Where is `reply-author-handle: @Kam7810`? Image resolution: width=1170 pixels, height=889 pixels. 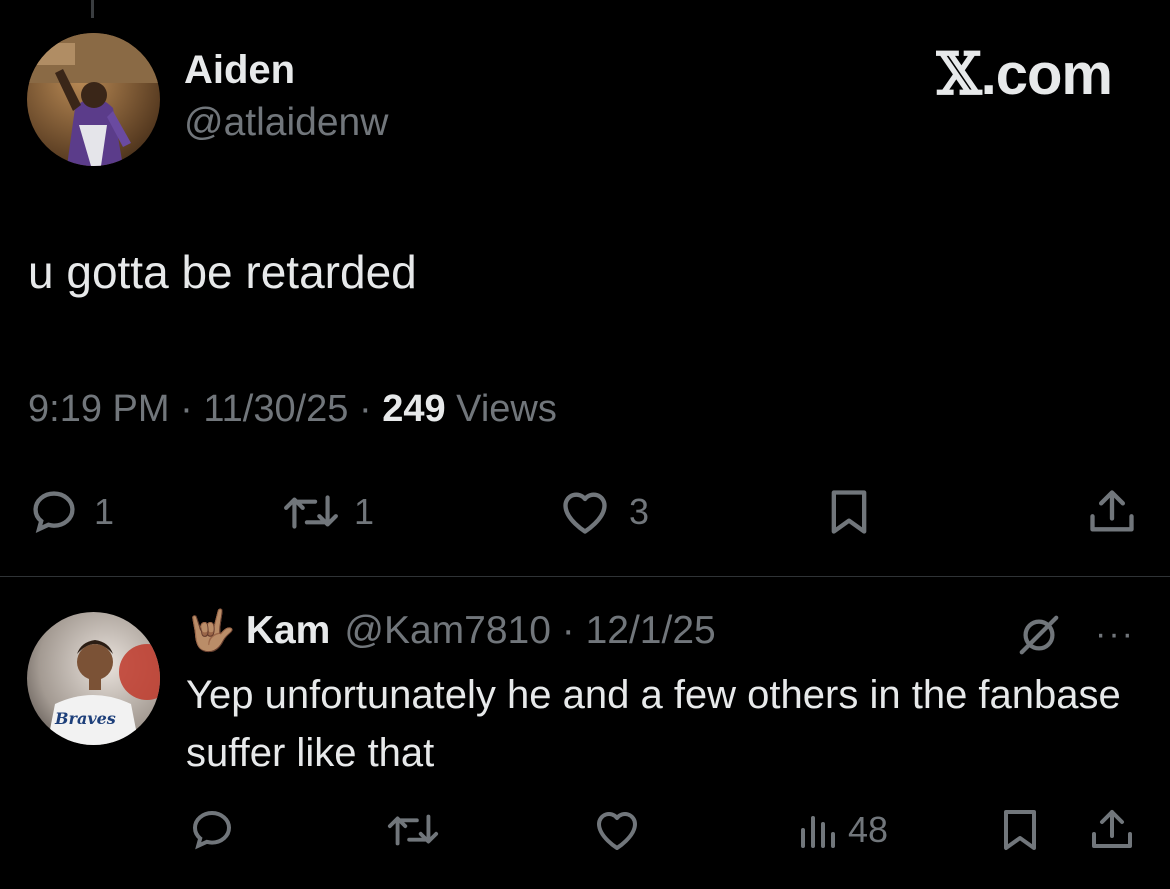
reply-author-handle: @Kam7810 is located at coordinates (447, 631).